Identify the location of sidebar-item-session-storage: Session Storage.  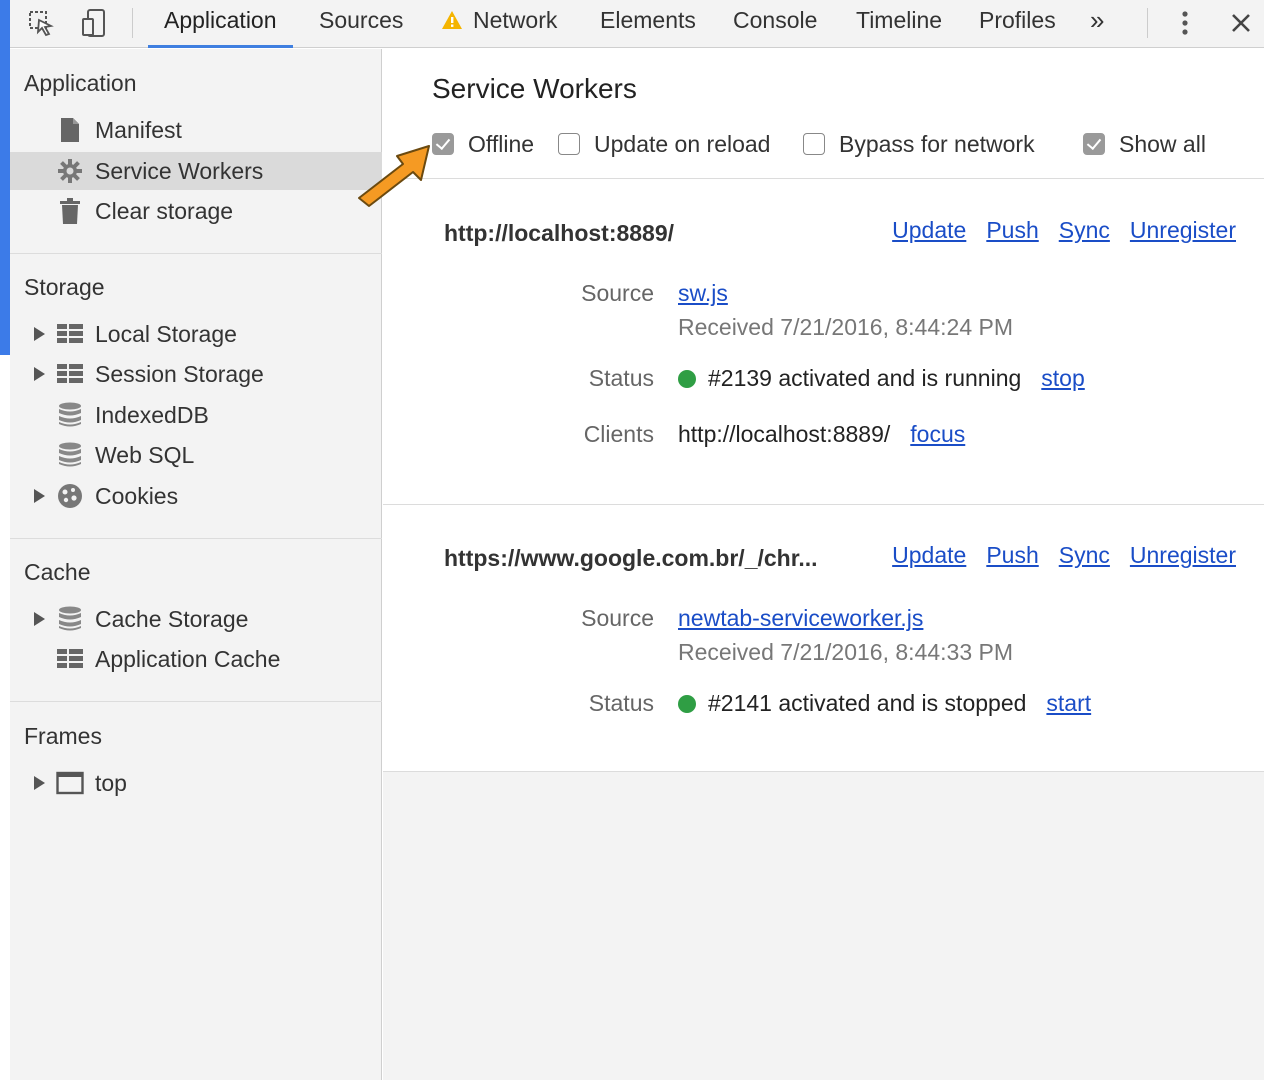
(196, 374).